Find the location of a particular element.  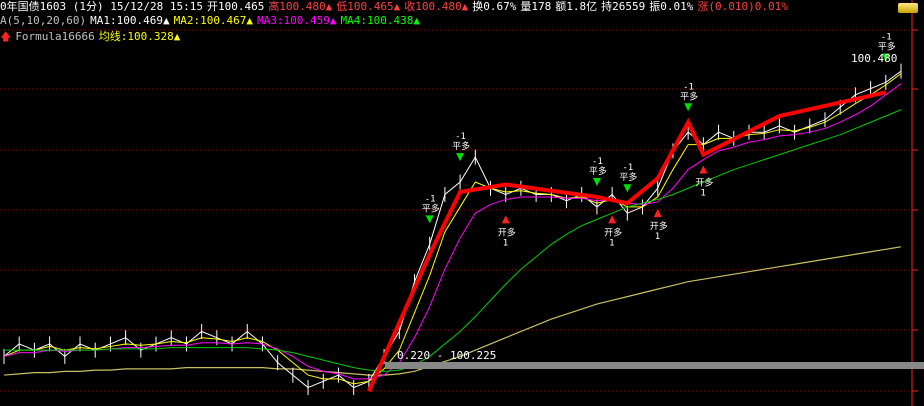

amount-value: 额1.8亿 is located at coordinates (576, 6).